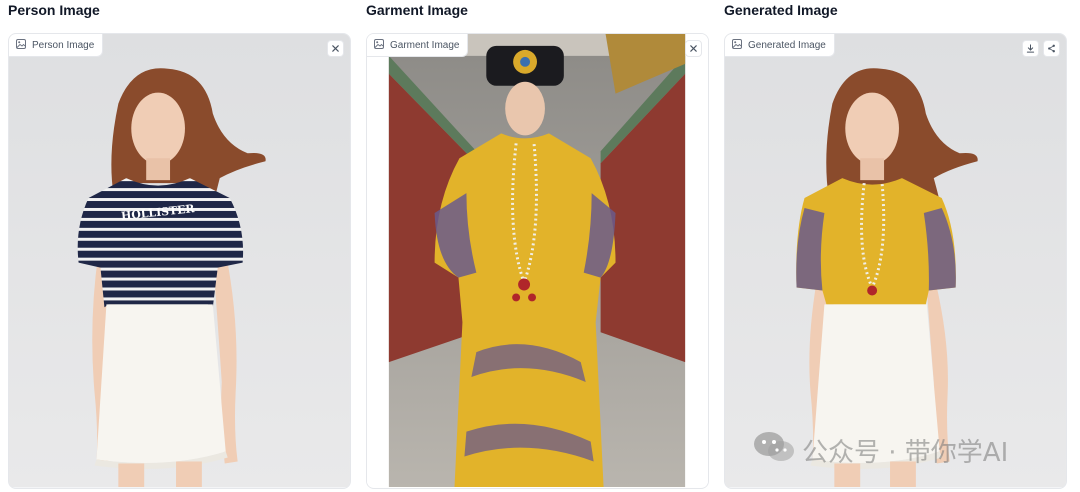 The image size is (1080, 492). What do you see at coordinates (905, 453) in the screenshot?
I see `watermark-text: 公众号 · 带你学AI` at bounding box center [905, 453].